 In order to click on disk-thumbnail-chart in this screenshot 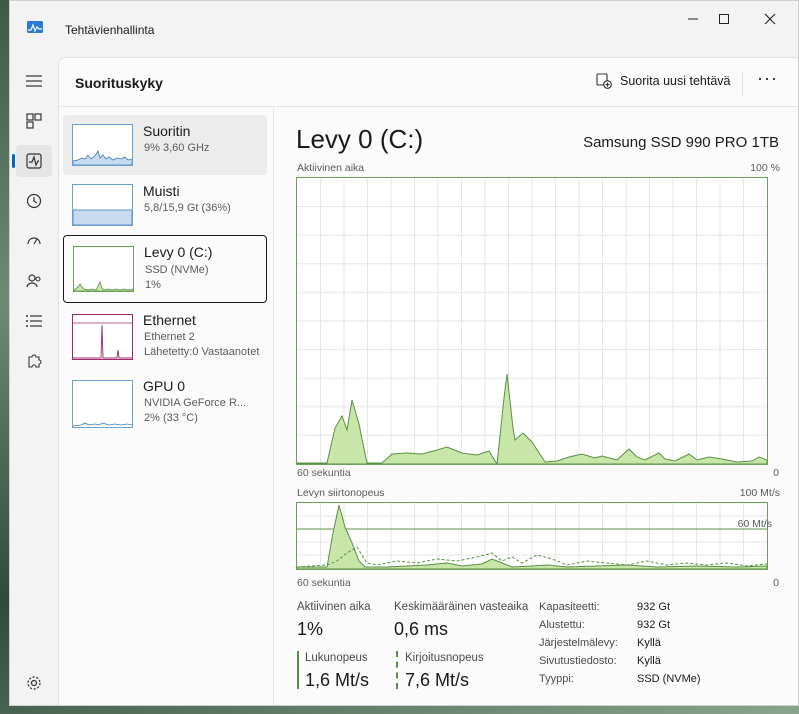, I will do `click(103, 286)`.